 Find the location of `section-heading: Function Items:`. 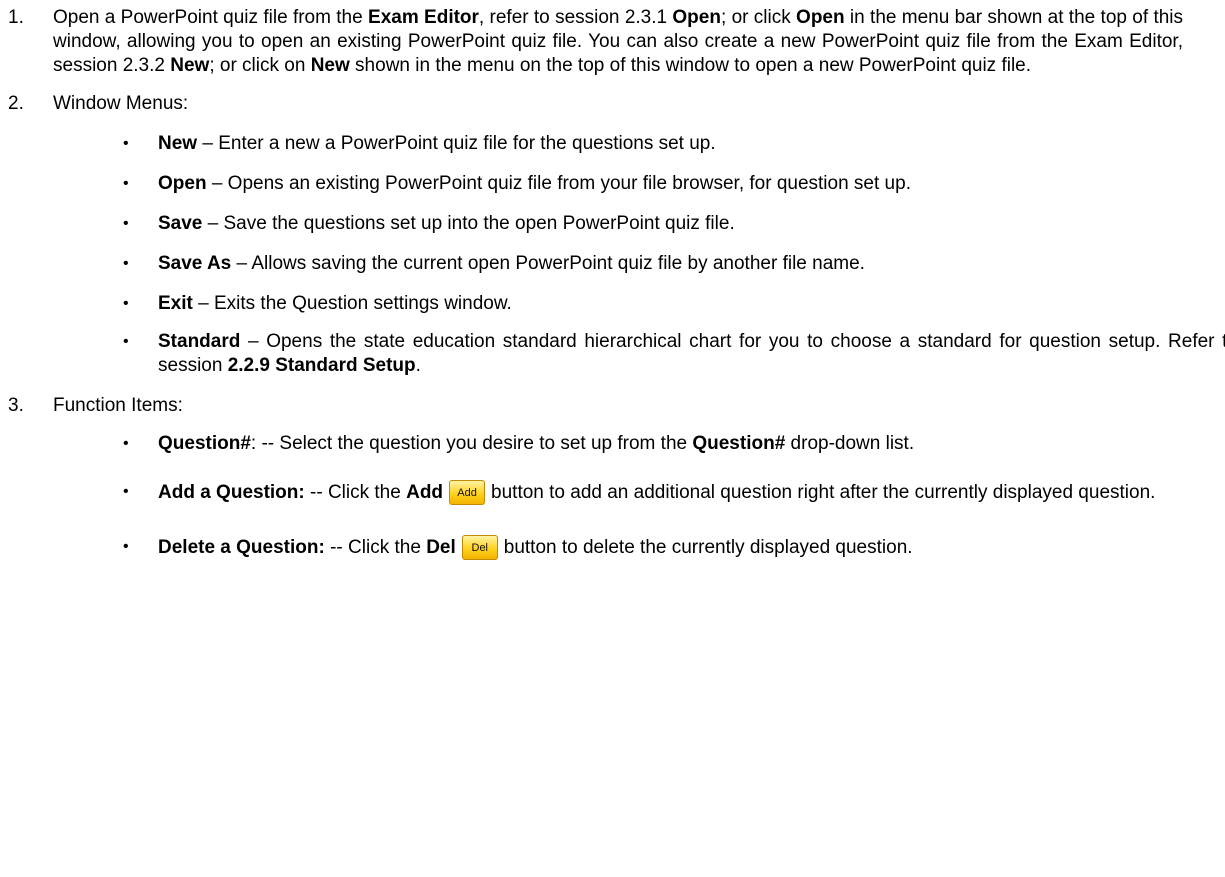

section-heading: Function Items: is located at coordinates (118, 405).